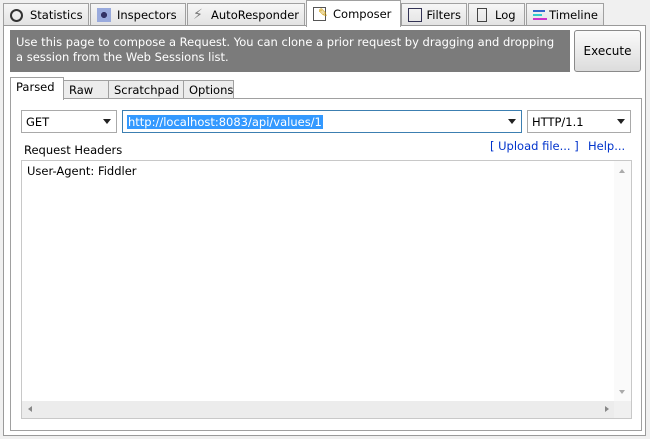 This screenshot has height=439, width=650. What do you see at coordinates (539, 15) in the screenshot?
I see `timeline-icon` at bounding box center [539, 15].